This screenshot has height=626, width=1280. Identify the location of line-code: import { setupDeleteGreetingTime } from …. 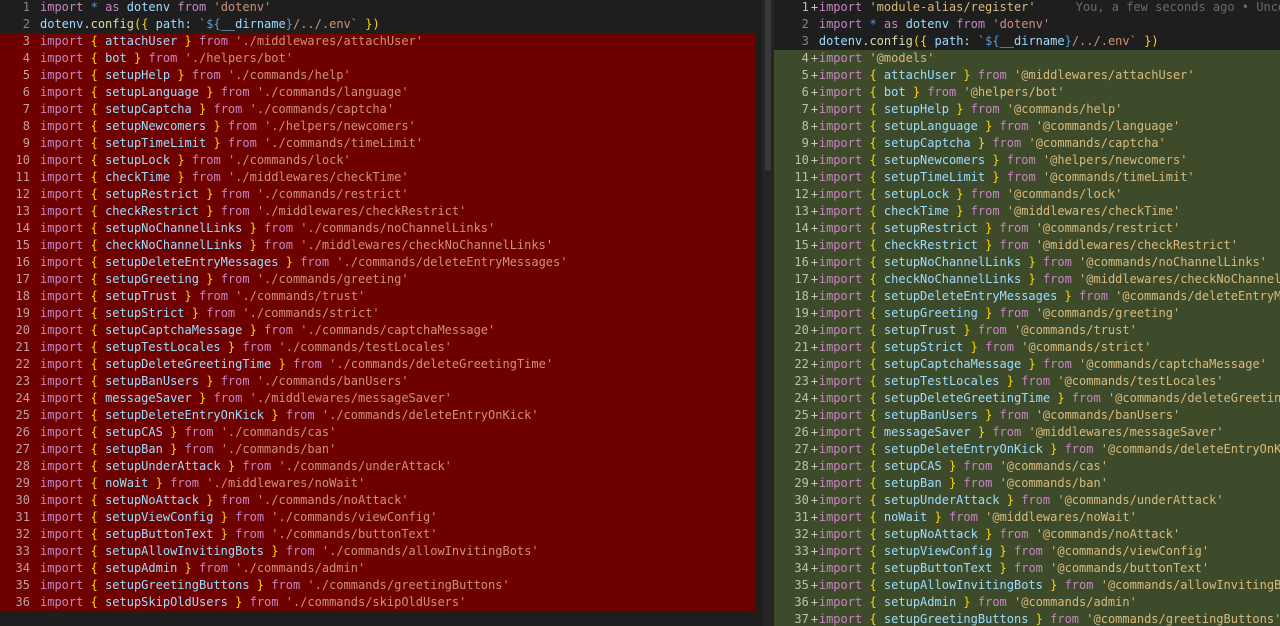
(296, 364).